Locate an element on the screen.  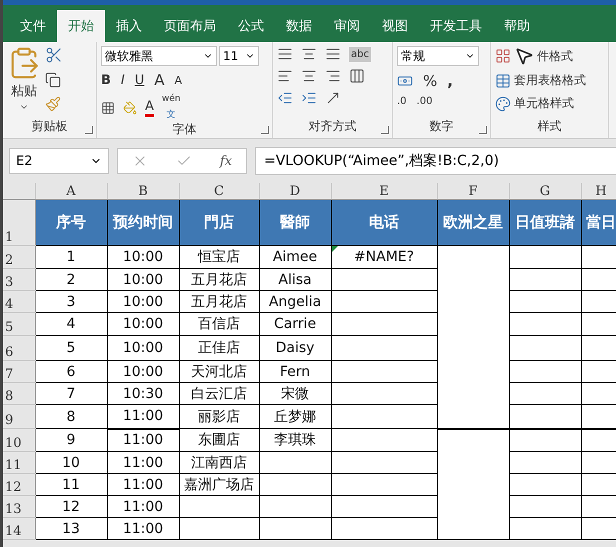
insert-function-button: fx is located at coordinates (226, 161).